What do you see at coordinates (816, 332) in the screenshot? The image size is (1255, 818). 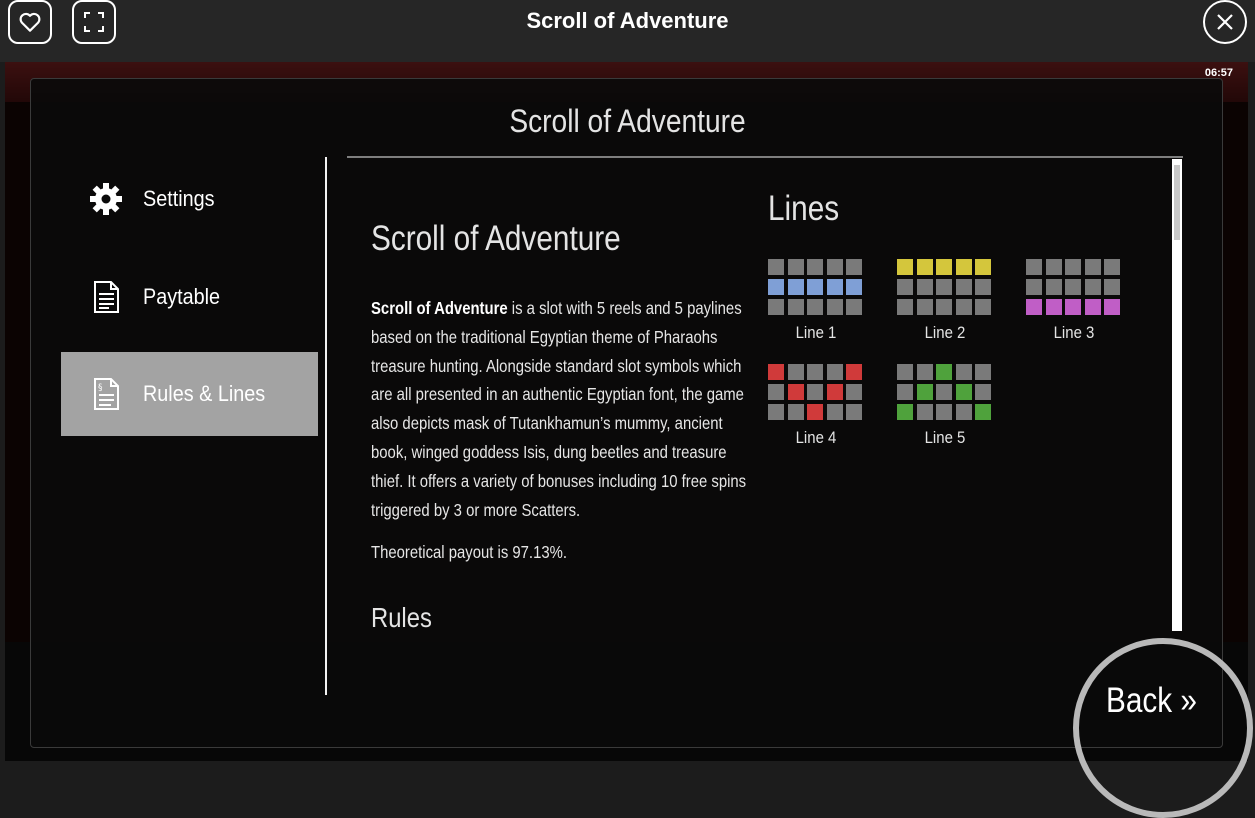 I see `payline-label: Line 1` at bounding box center [816, 332].